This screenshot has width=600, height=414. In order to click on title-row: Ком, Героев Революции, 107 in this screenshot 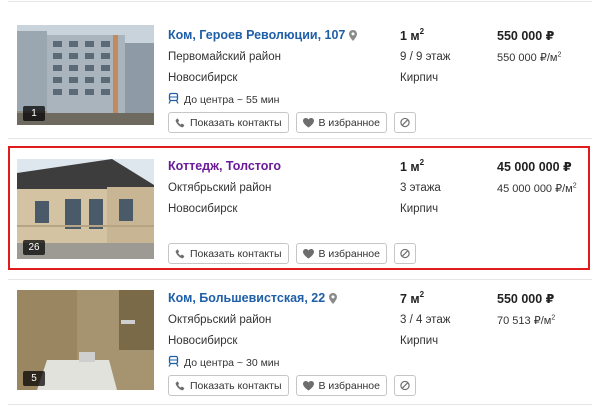, I will do `click(263, 35)`.